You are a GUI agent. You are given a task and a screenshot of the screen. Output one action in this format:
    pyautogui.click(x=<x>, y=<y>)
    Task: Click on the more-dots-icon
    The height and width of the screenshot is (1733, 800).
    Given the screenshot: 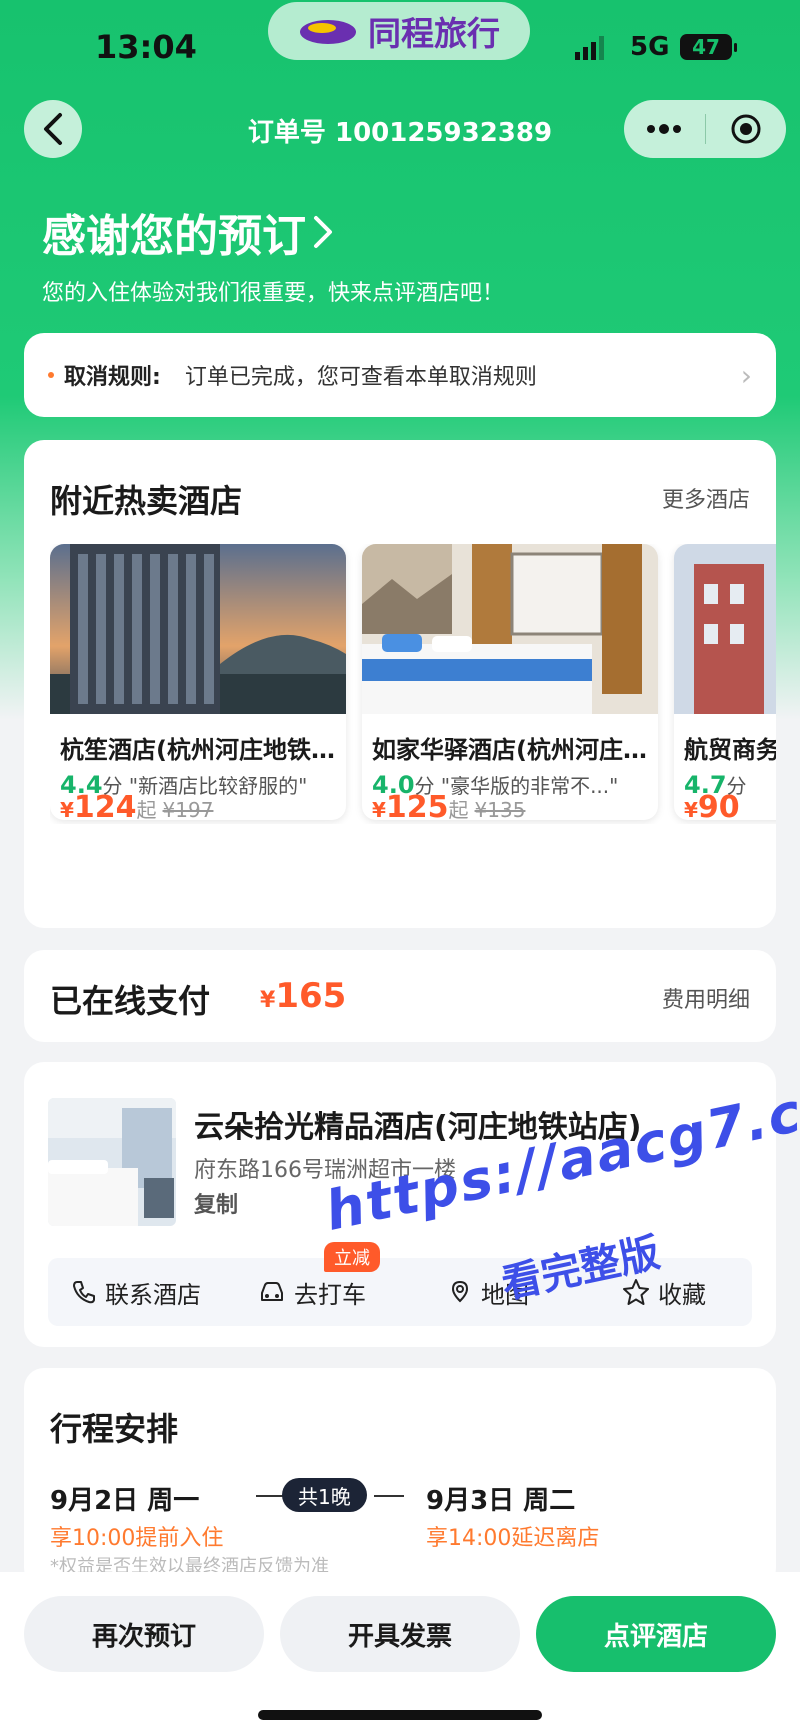 What is the action you would take?
    pyautogui.click(x=664, y=129)
    